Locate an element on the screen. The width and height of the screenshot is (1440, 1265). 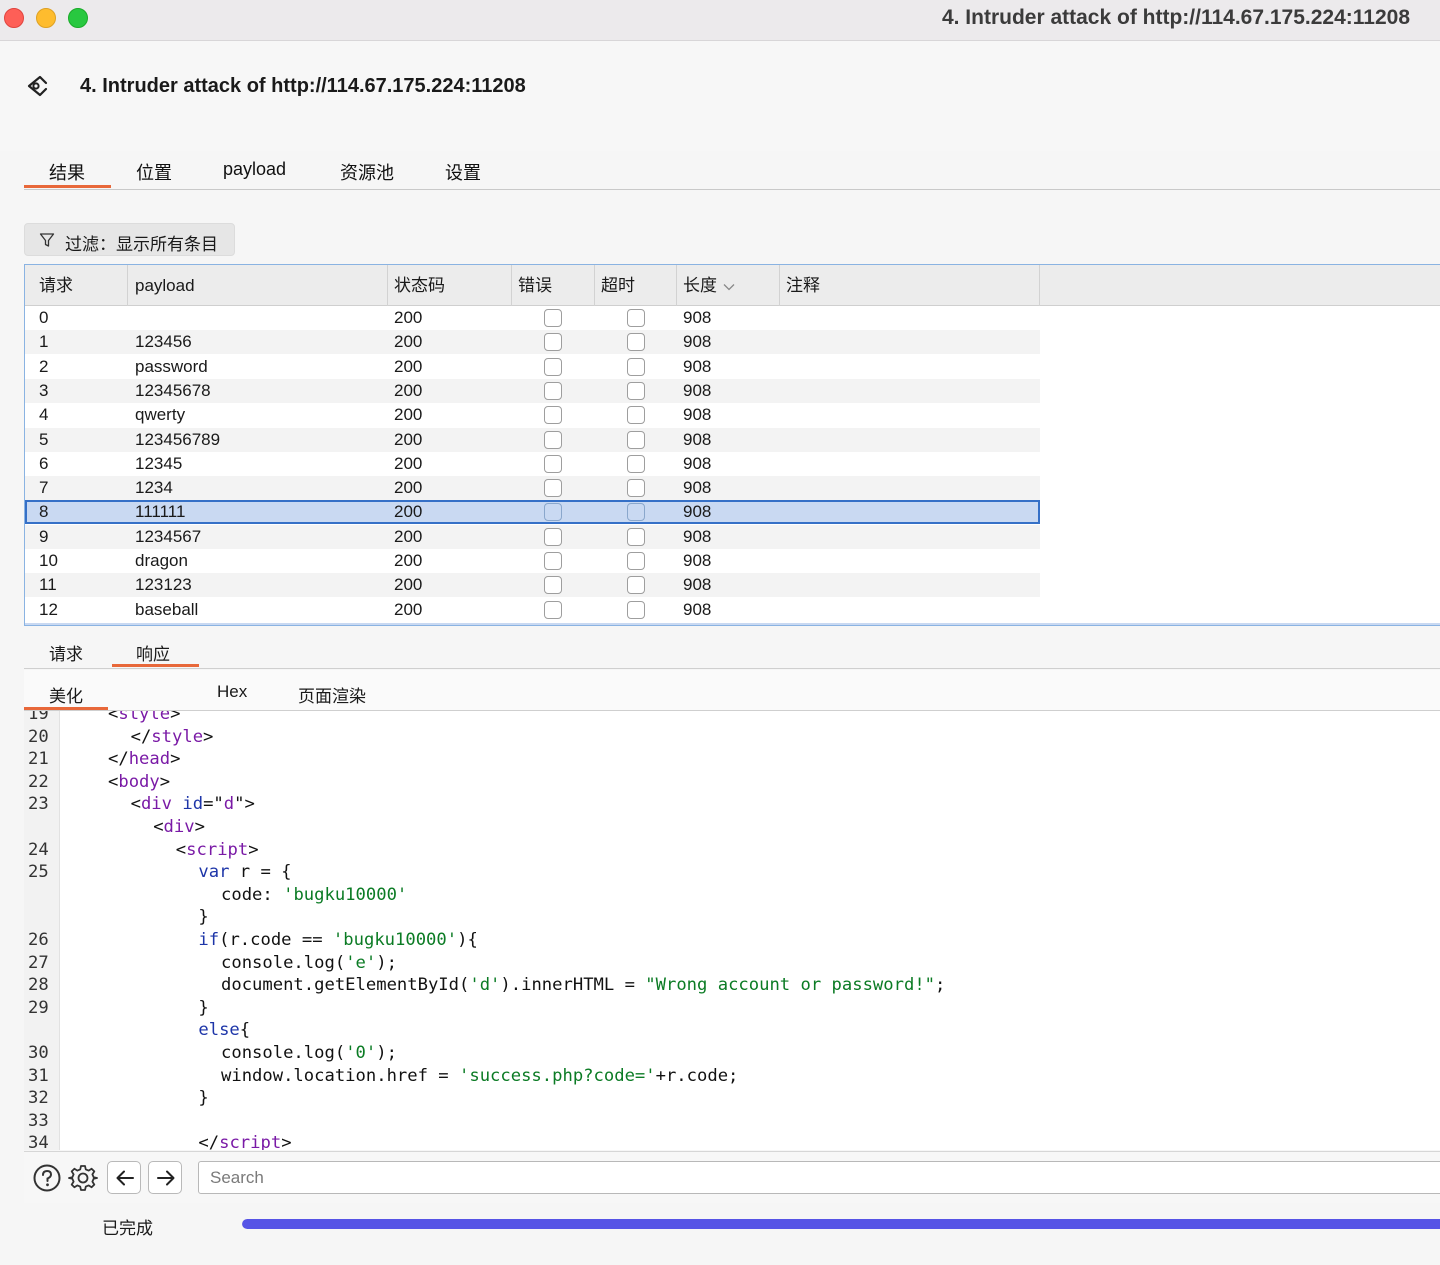
code-line: 22 <body> is located at coordinates (732, 782).